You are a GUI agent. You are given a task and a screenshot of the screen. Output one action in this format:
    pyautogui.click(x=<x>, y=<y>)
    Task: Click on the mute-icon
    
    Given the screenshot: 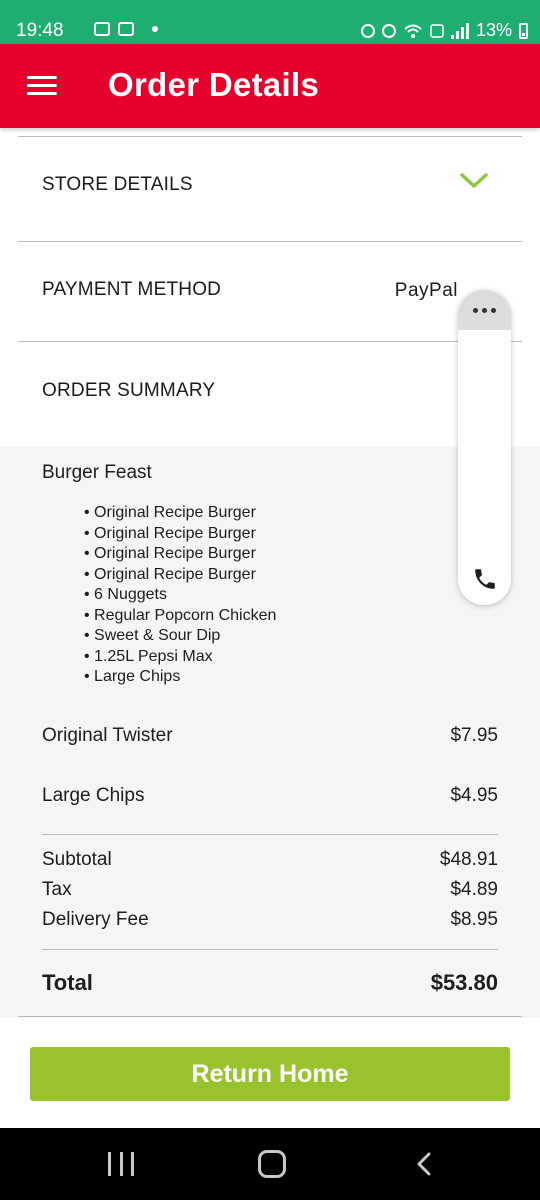 What is the action you would take?
    pyautogui.click(x=388, y=30)
    